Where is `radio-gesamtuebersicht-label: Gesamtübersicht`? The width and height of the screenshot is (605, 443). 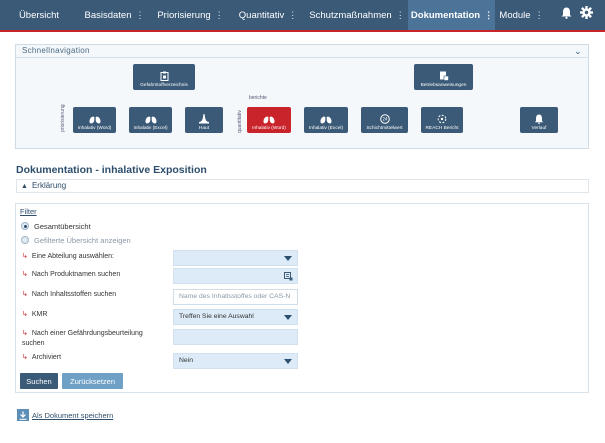
radio-gesamtuebersicht-label: Gesamtübersicht is located at coordinates (62, 226).